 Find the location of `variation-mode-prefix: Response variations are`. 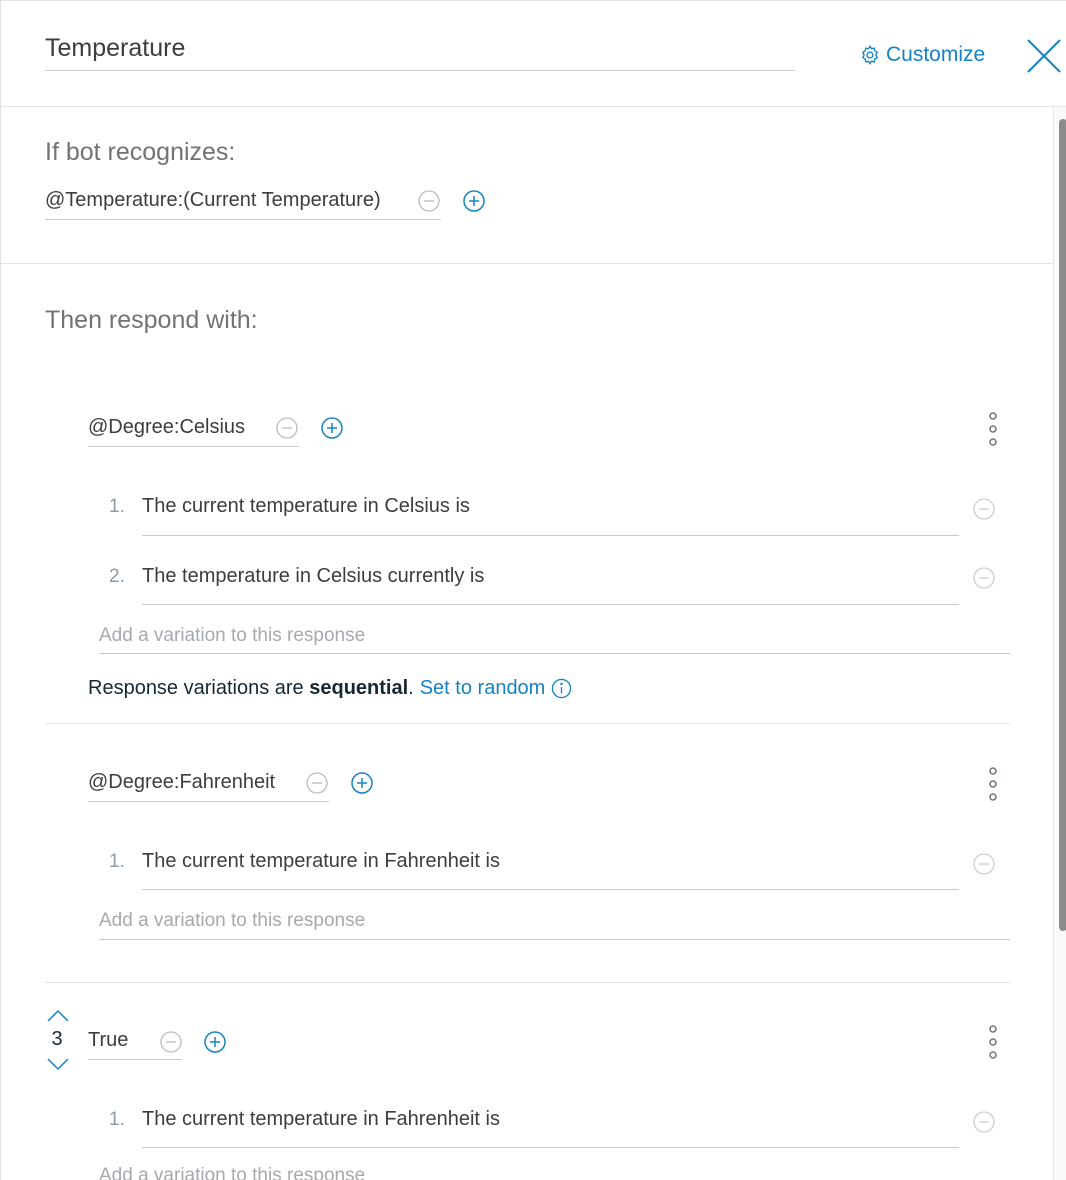

variation-mode-prefix: Response variations are is located at coordinates (199, 688).